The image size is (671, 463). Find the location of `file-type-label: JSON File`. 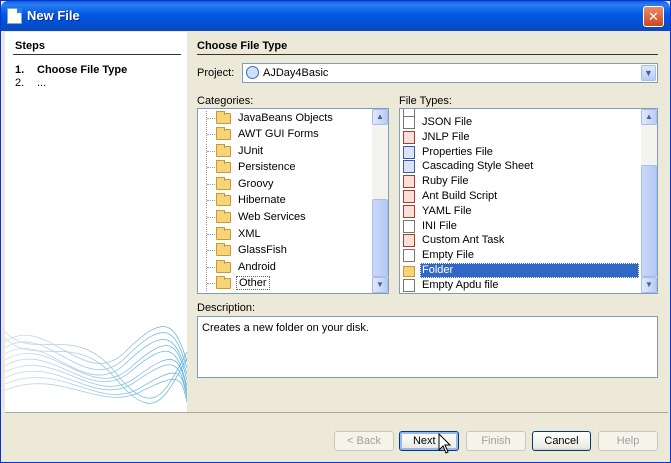

file-type-label: JSON File is located at coordinates (447, 122).